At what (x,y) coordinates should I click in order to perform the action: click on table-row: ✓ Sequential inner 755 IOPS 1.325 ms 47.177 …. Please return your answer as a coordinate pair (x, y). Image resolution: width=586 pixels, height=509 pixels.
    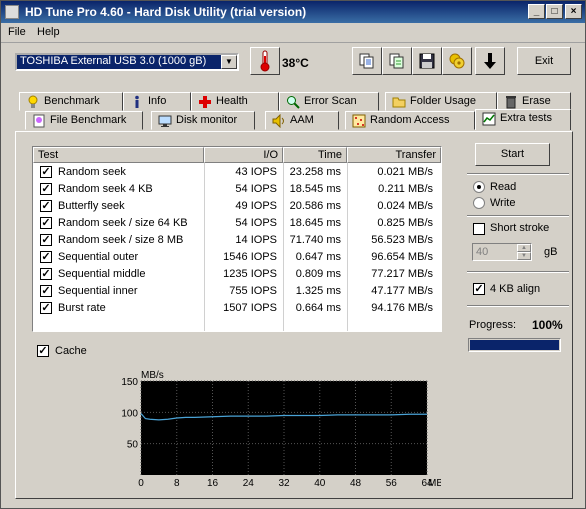
    Looking at the image, I should click on (237, 291).